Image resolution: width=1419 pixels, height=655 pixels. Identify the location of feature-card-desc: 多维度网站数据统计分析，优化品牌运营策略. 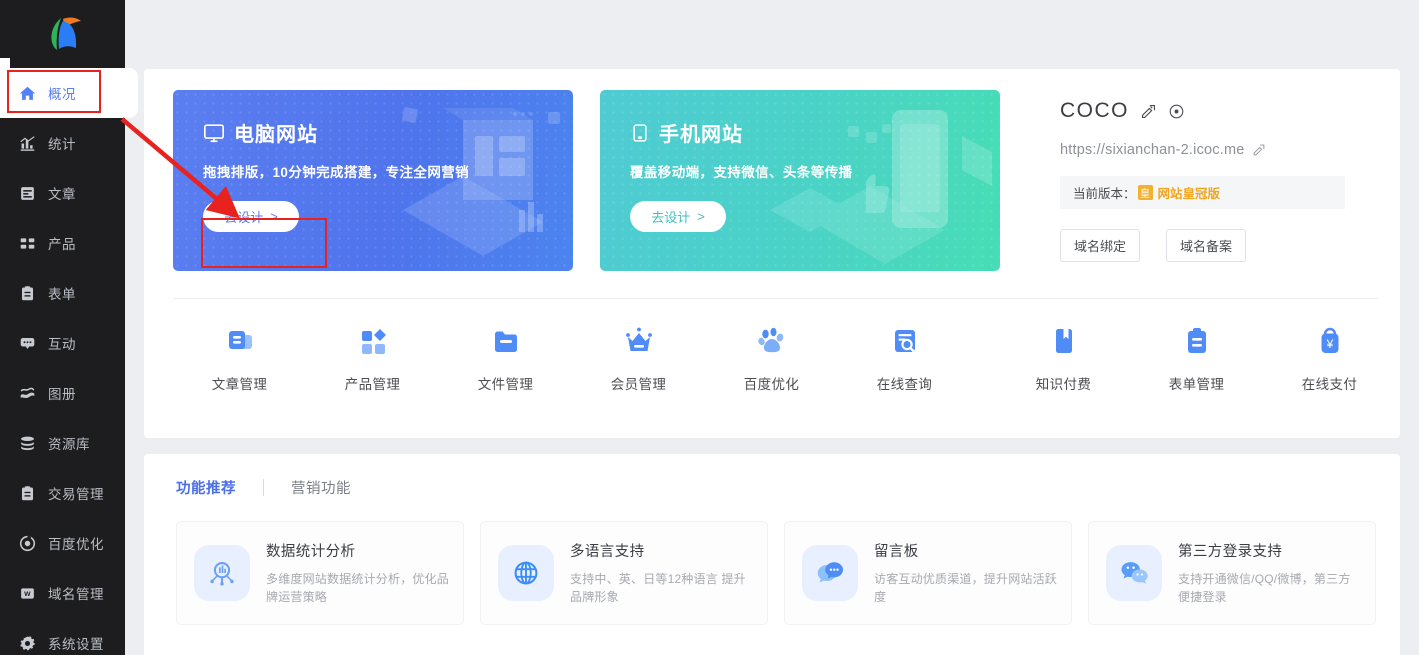
(358, 588).